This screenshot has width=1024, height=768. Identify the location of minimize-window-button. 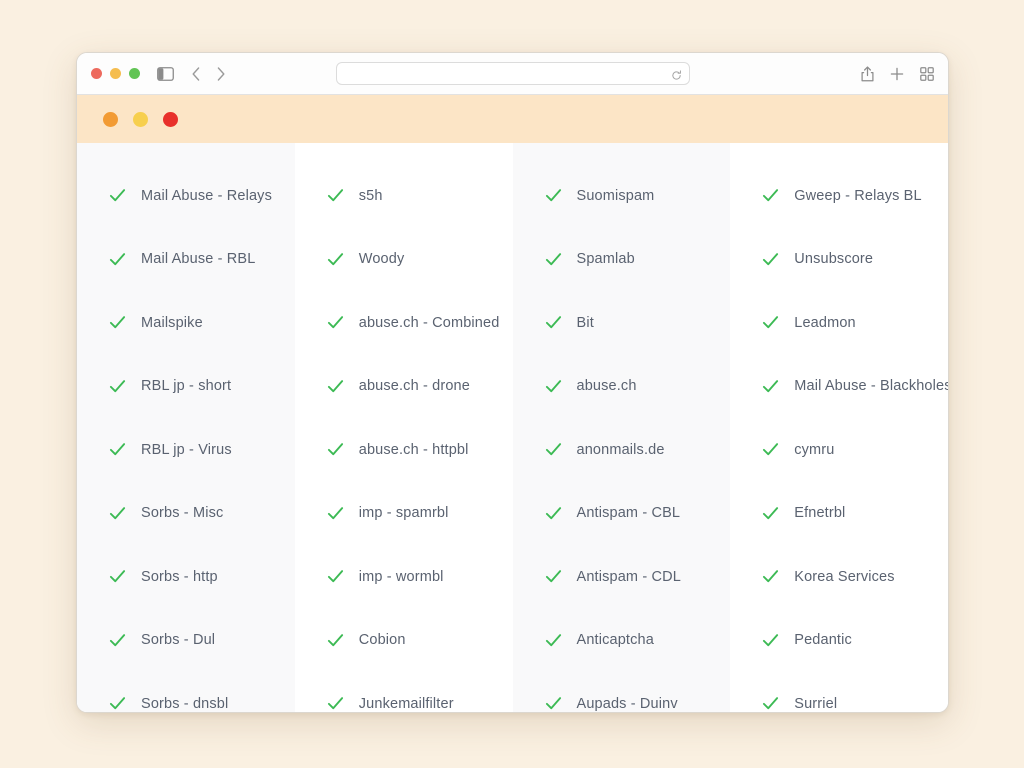
(115, 73).